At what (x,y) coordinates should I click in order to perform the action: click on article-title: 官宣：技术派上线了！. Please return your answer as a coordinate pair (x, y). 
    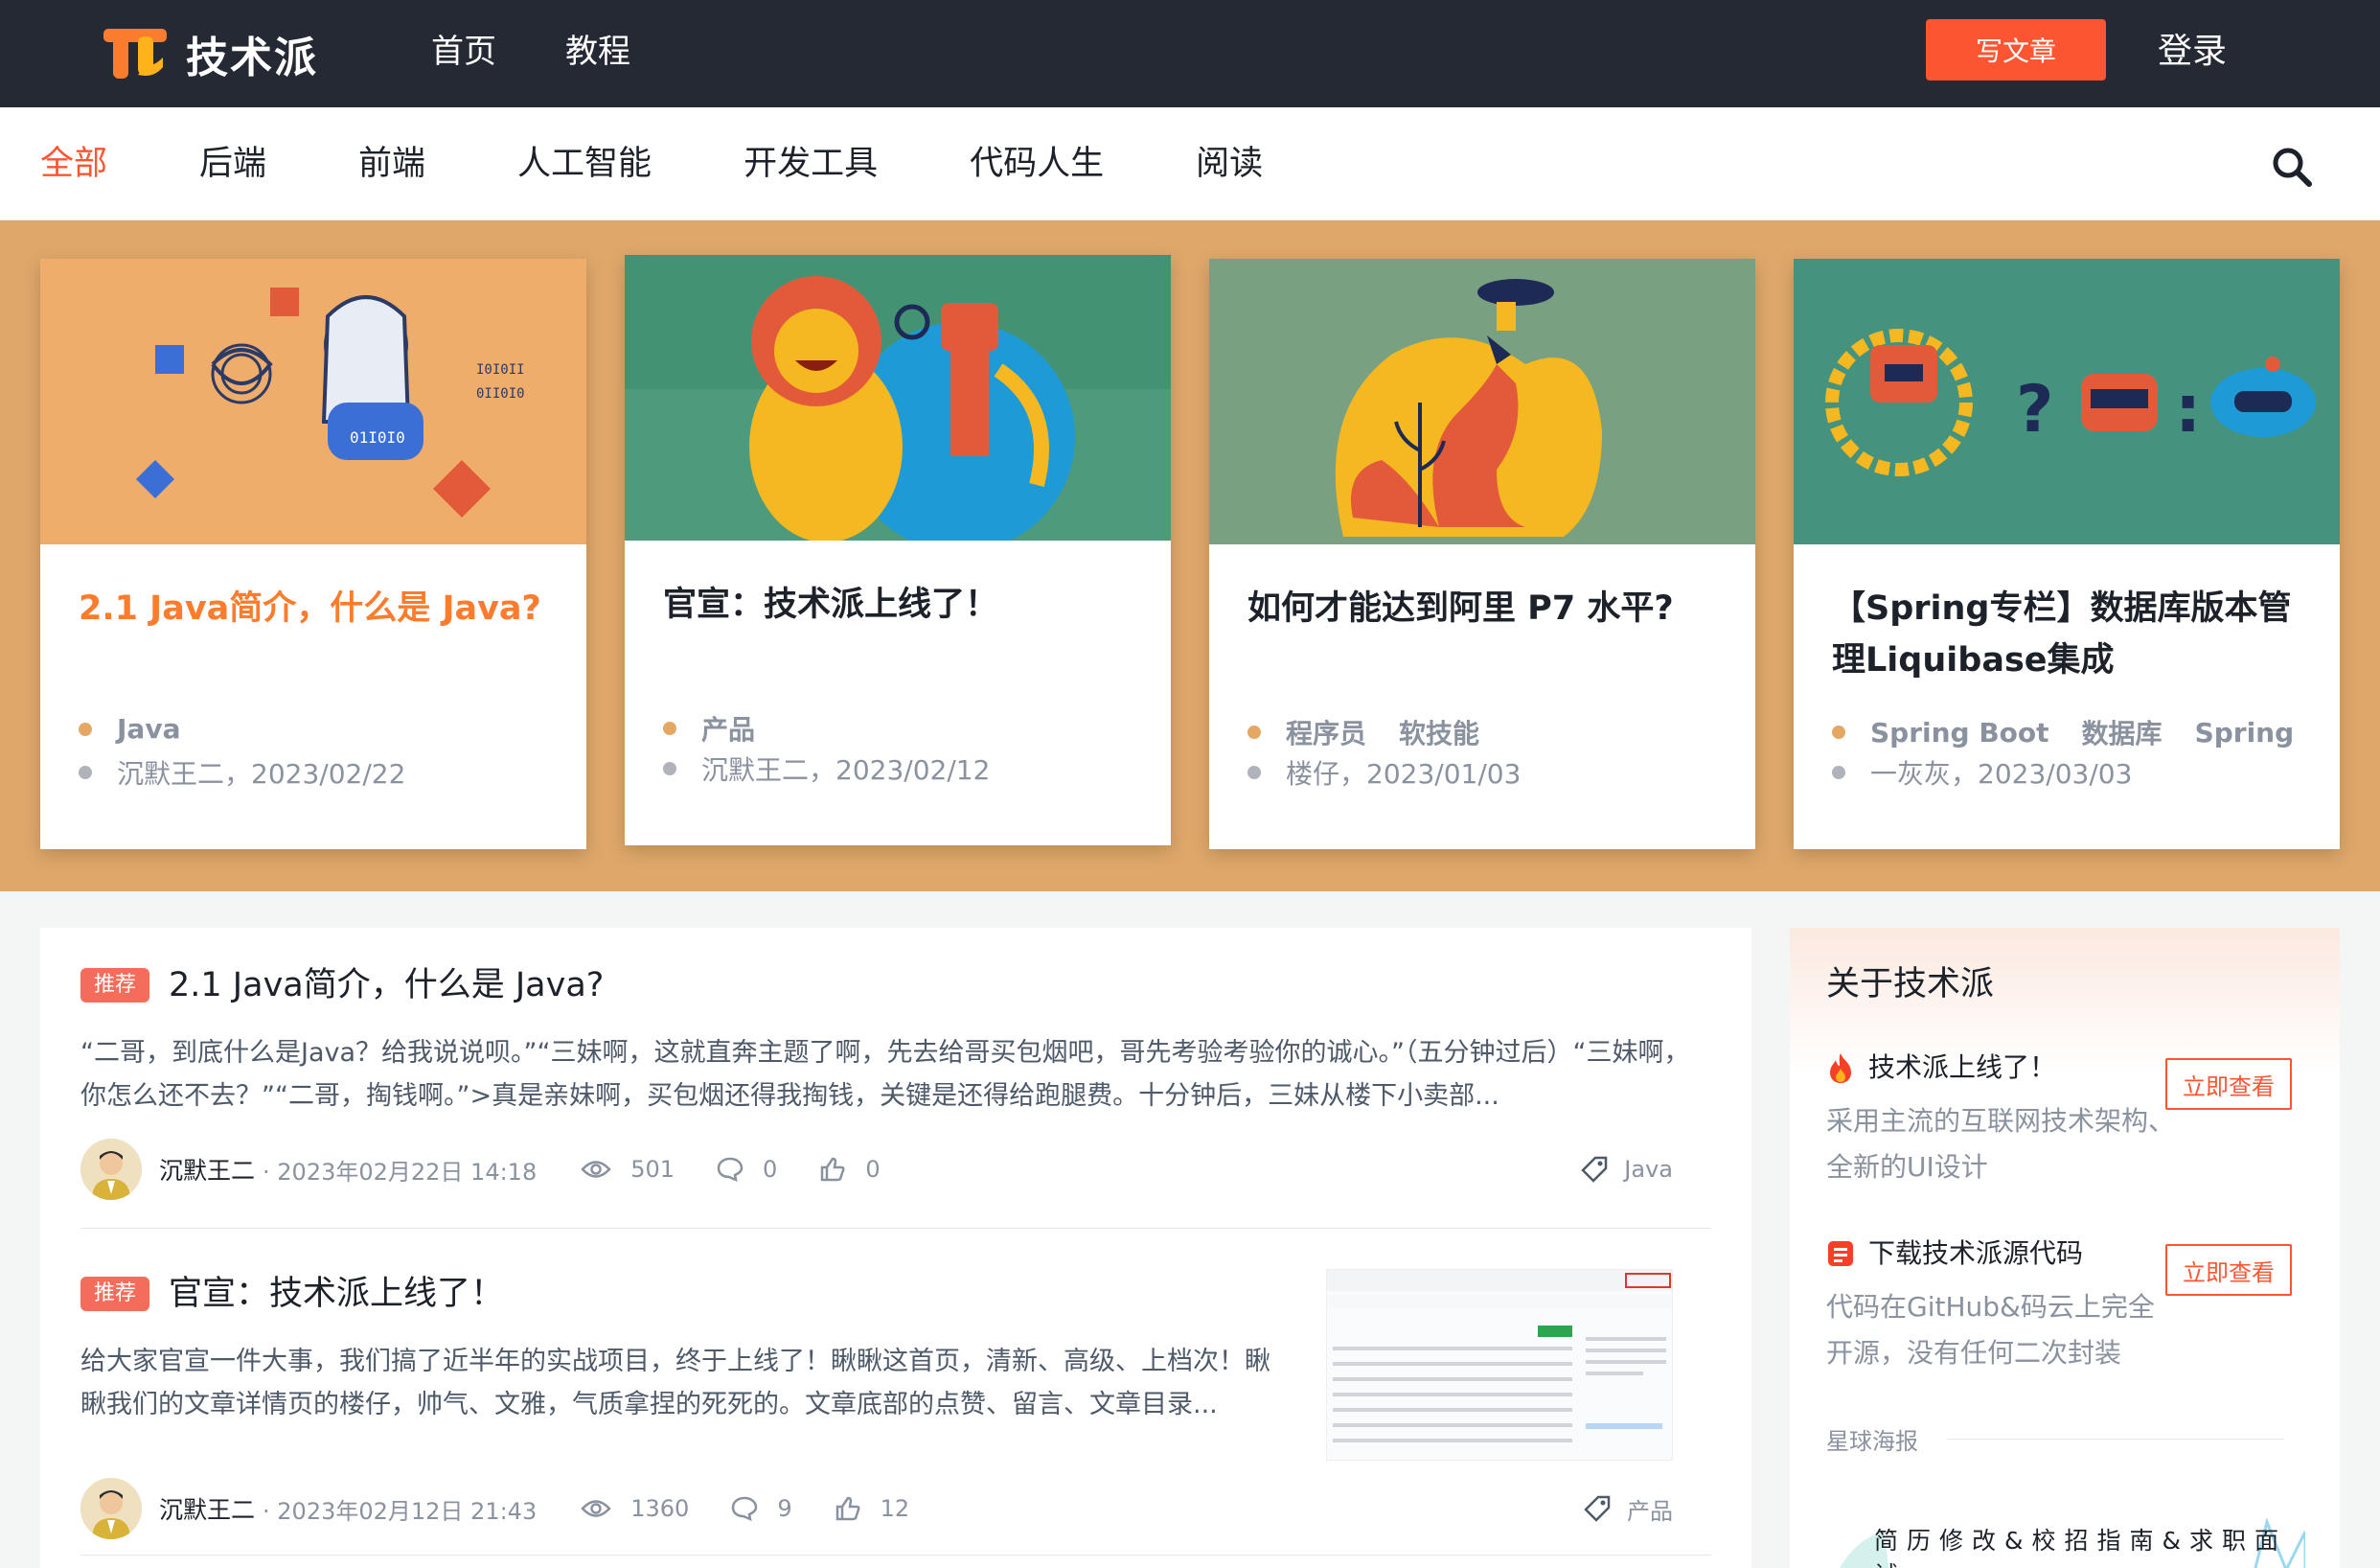
    Looking at the image, I should click on (336, 1294).